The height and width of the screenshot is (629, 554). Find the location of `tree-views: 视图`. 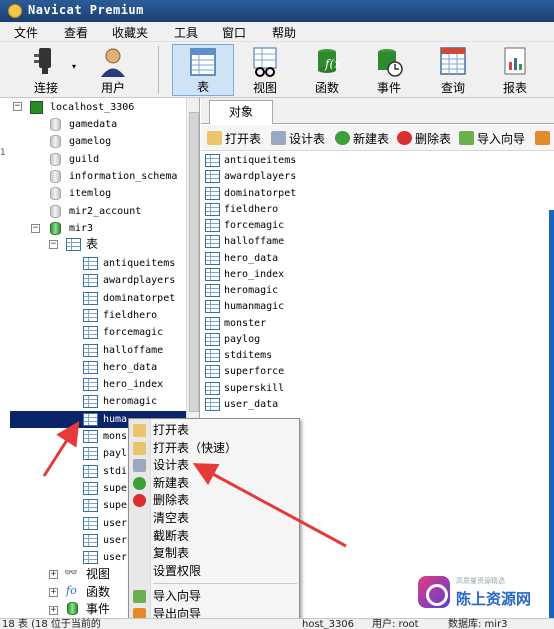

tree-views: 视图 is located at coordinates (98, 574).